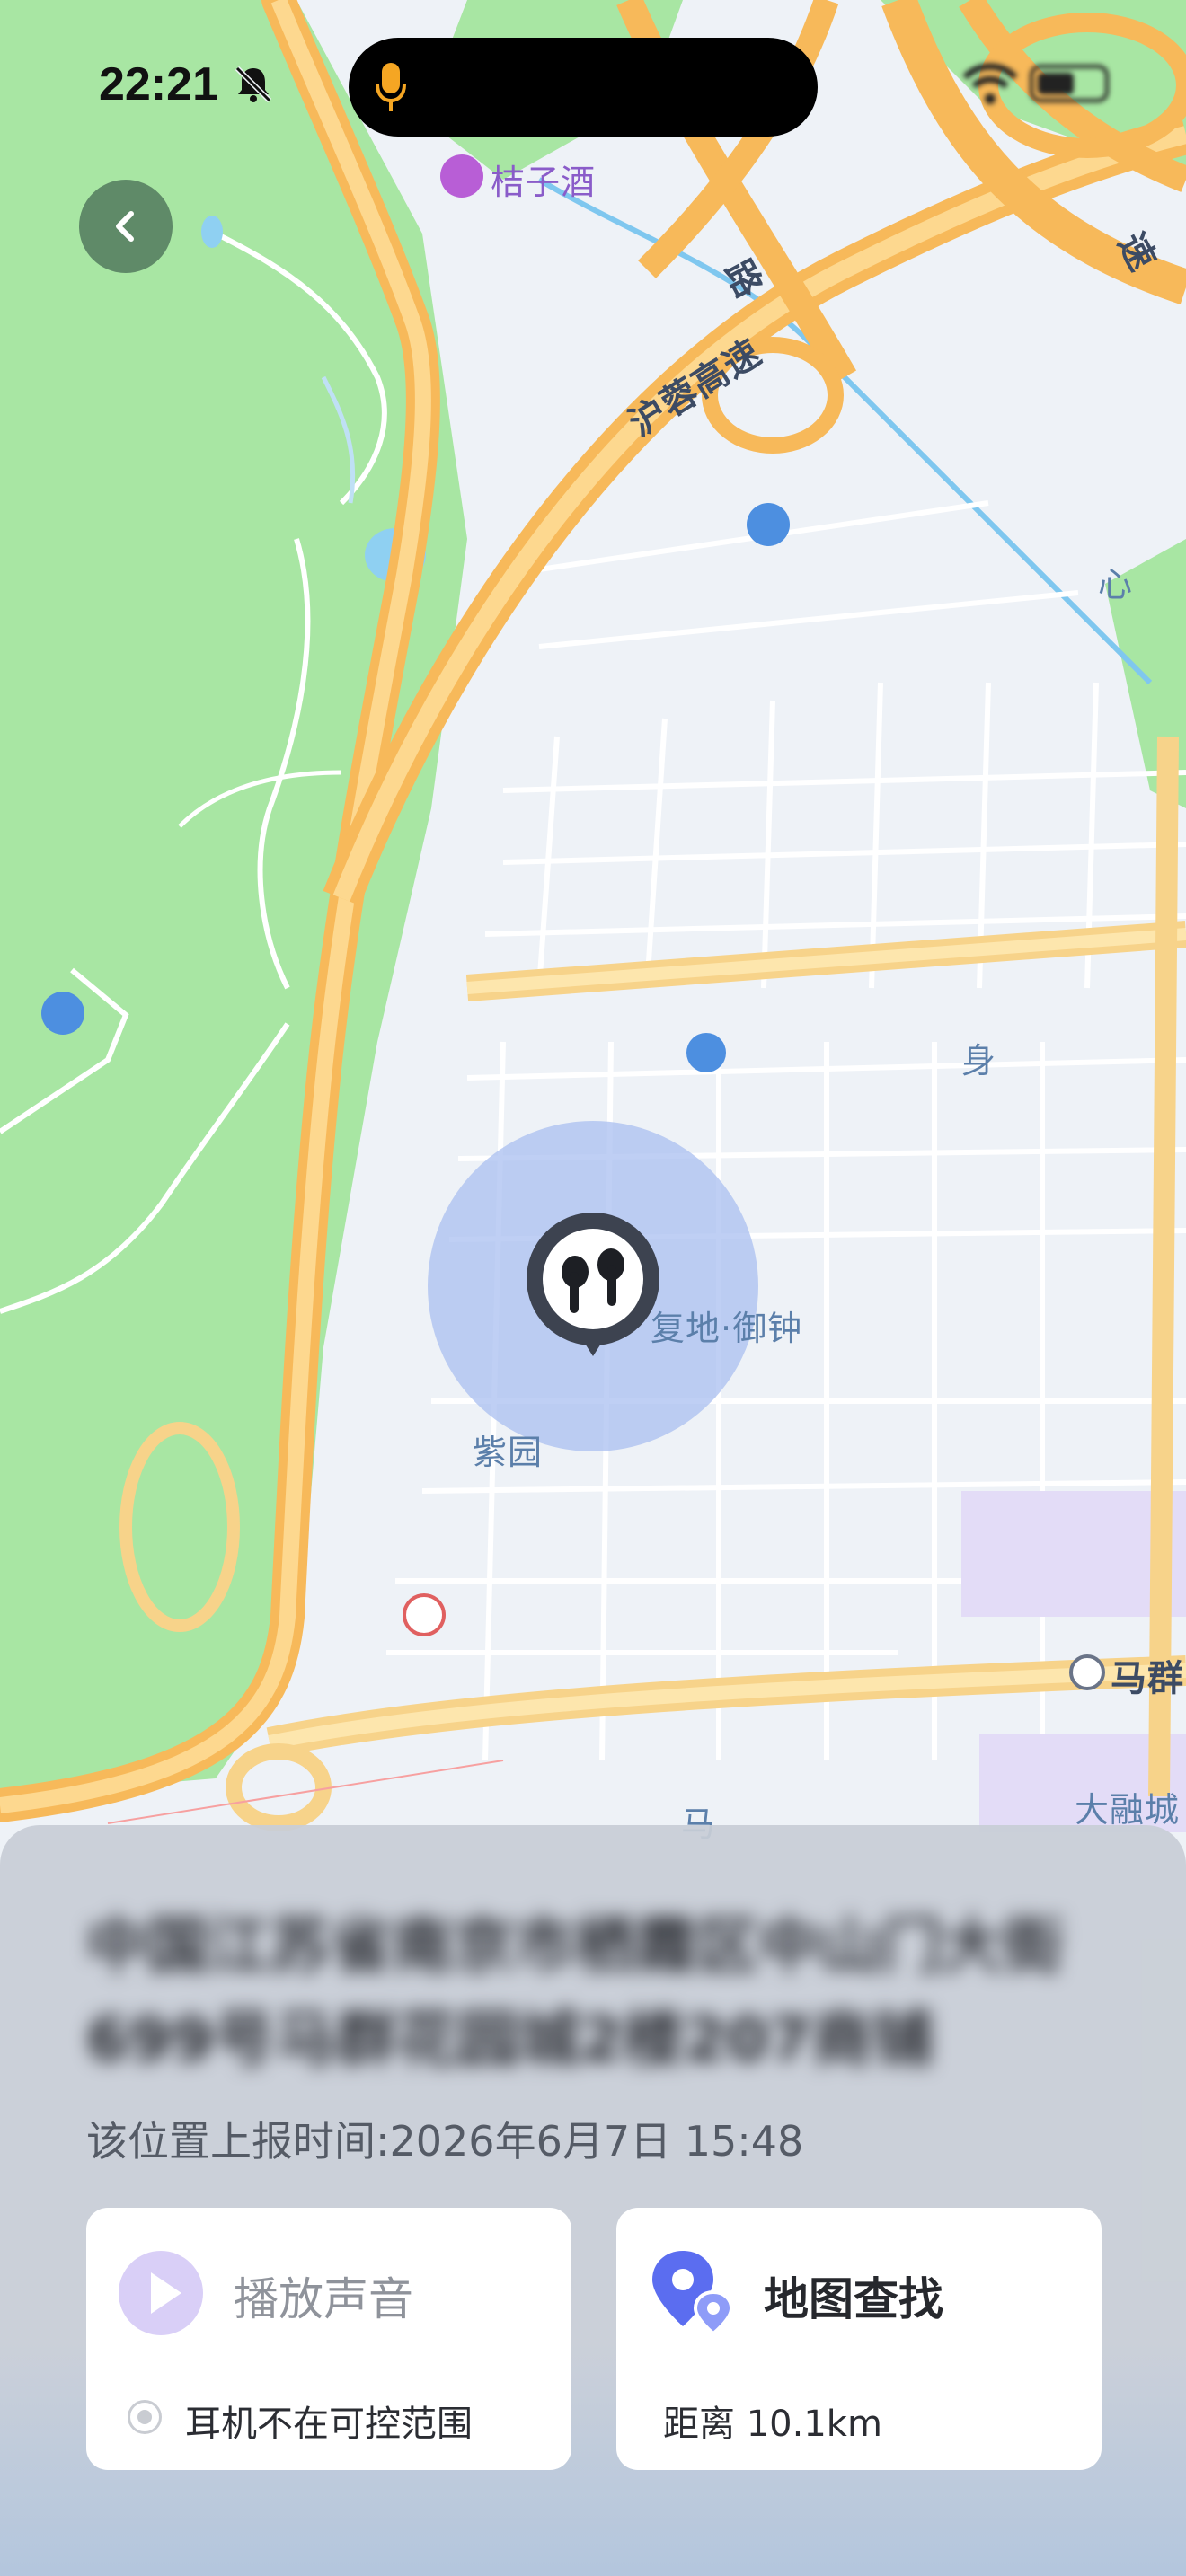  What do you see at coordinates (253, 84) in the screenshot?
I see `bell-off-icon` at bounding box center [253, 84].